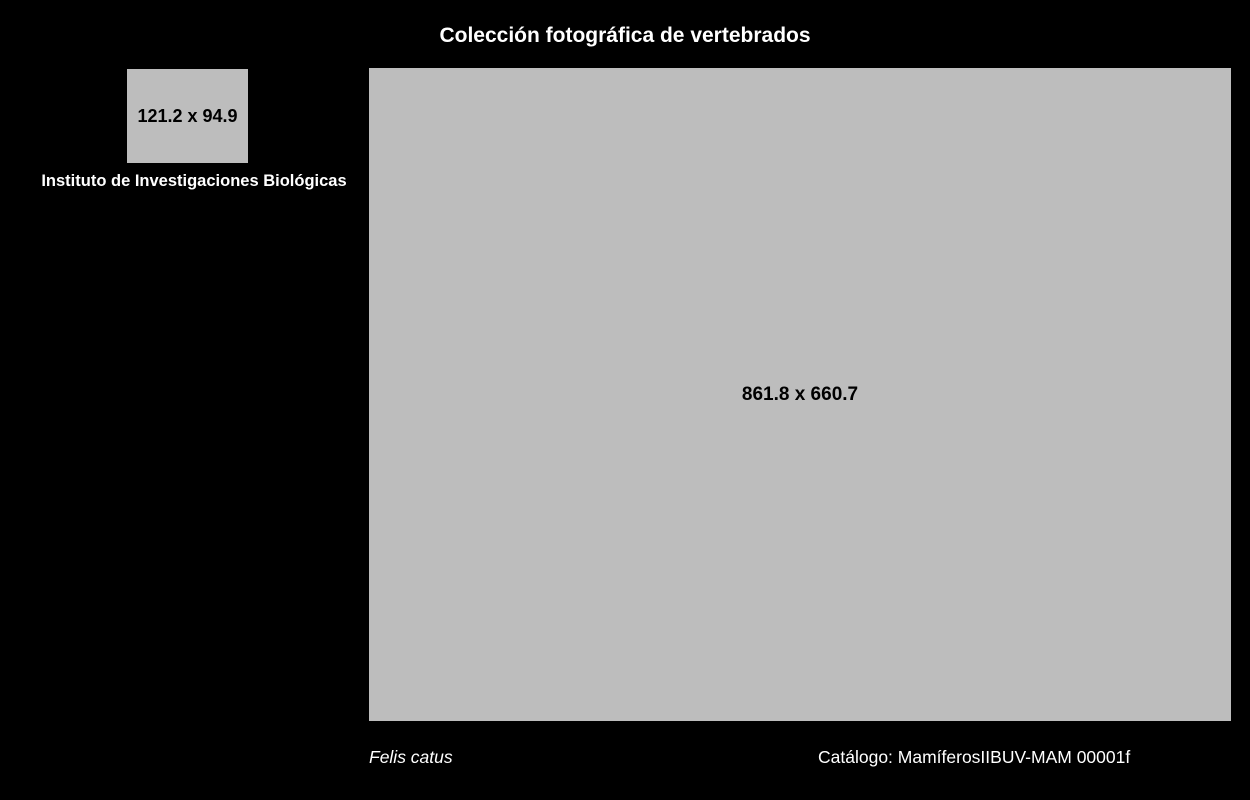  What do you see at coordinates (625, 35) in the screenshot?
I see `page-title: Colección fotográfica de vertebrados` at bounding box center [625, 35].